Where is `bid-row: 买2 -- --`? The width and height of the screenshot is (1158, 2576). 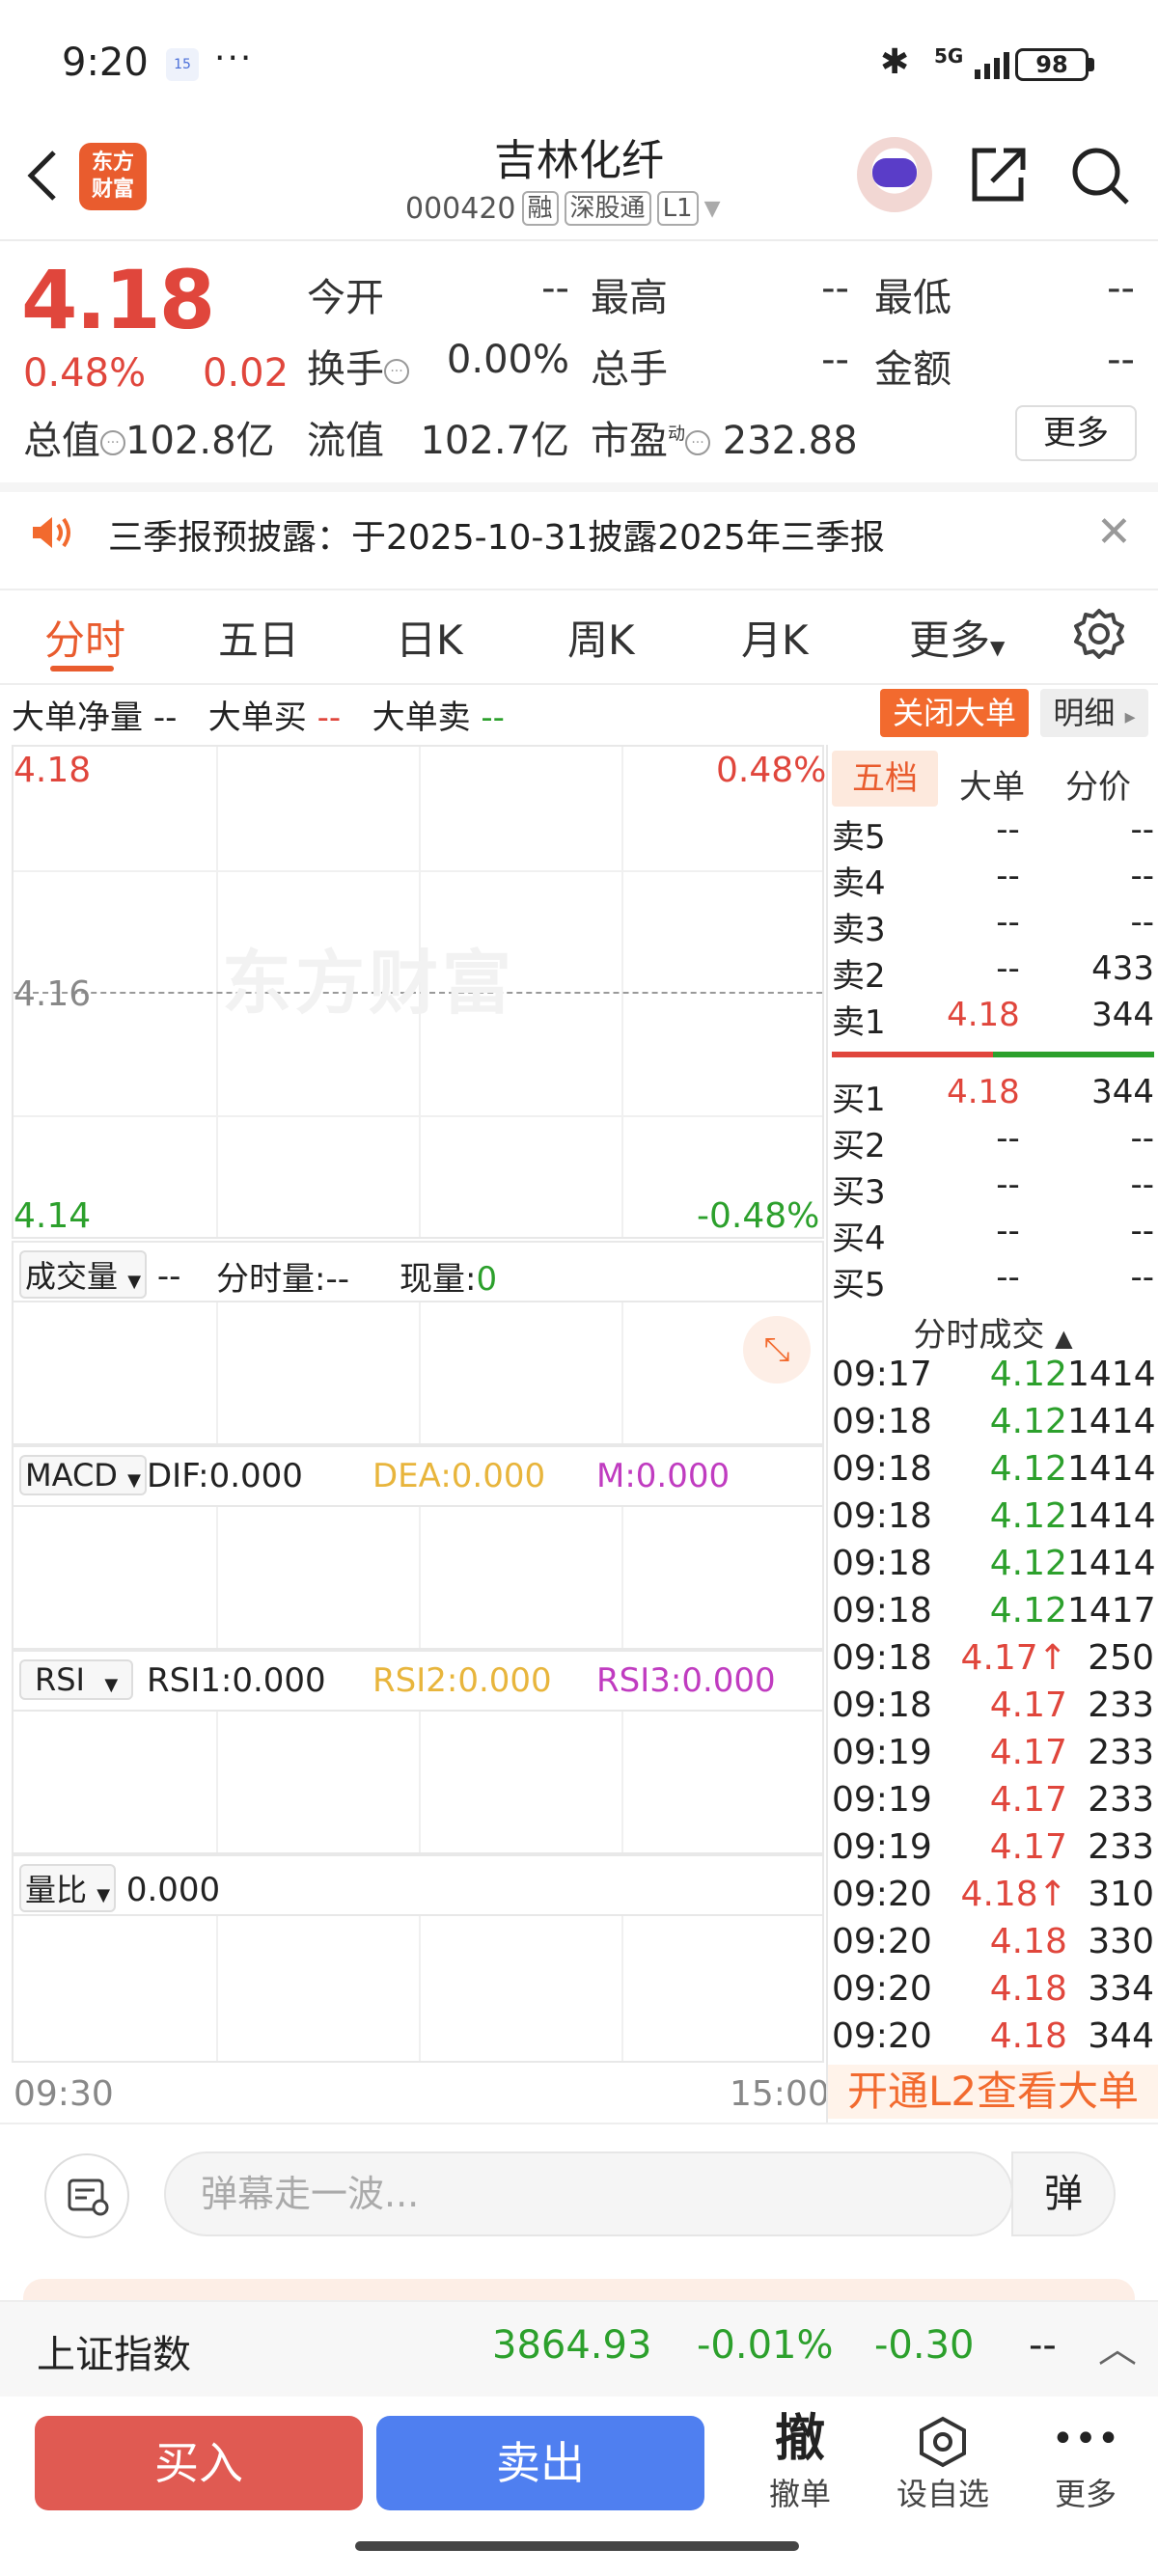 bid-row: 买2 -- -- is located at coordinates (993, 1142).